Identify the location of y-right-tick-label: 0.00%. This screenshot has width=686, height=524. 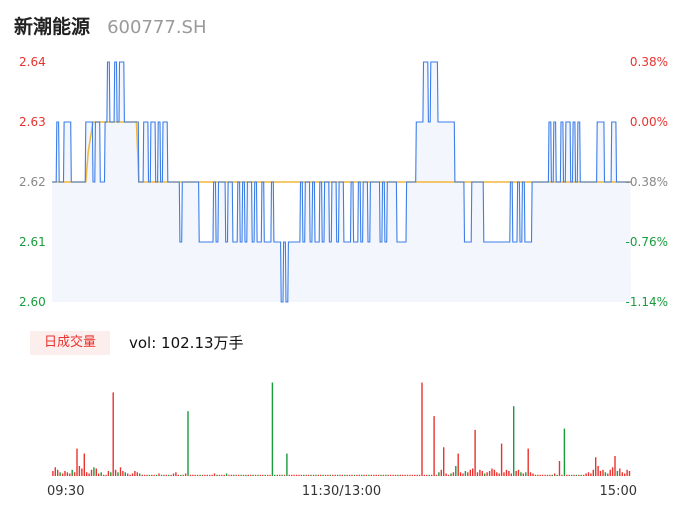
(649, 122).